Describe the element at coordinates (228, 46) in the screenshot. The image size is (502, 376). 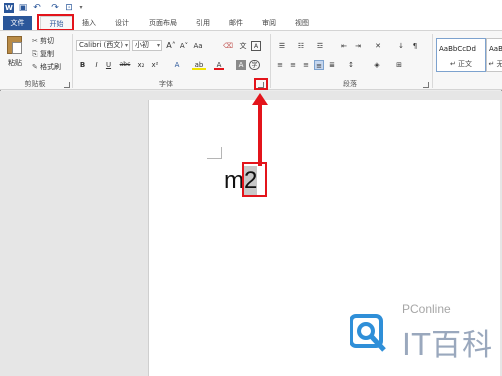
I see `clear-format-icon: ⌫` at that location.